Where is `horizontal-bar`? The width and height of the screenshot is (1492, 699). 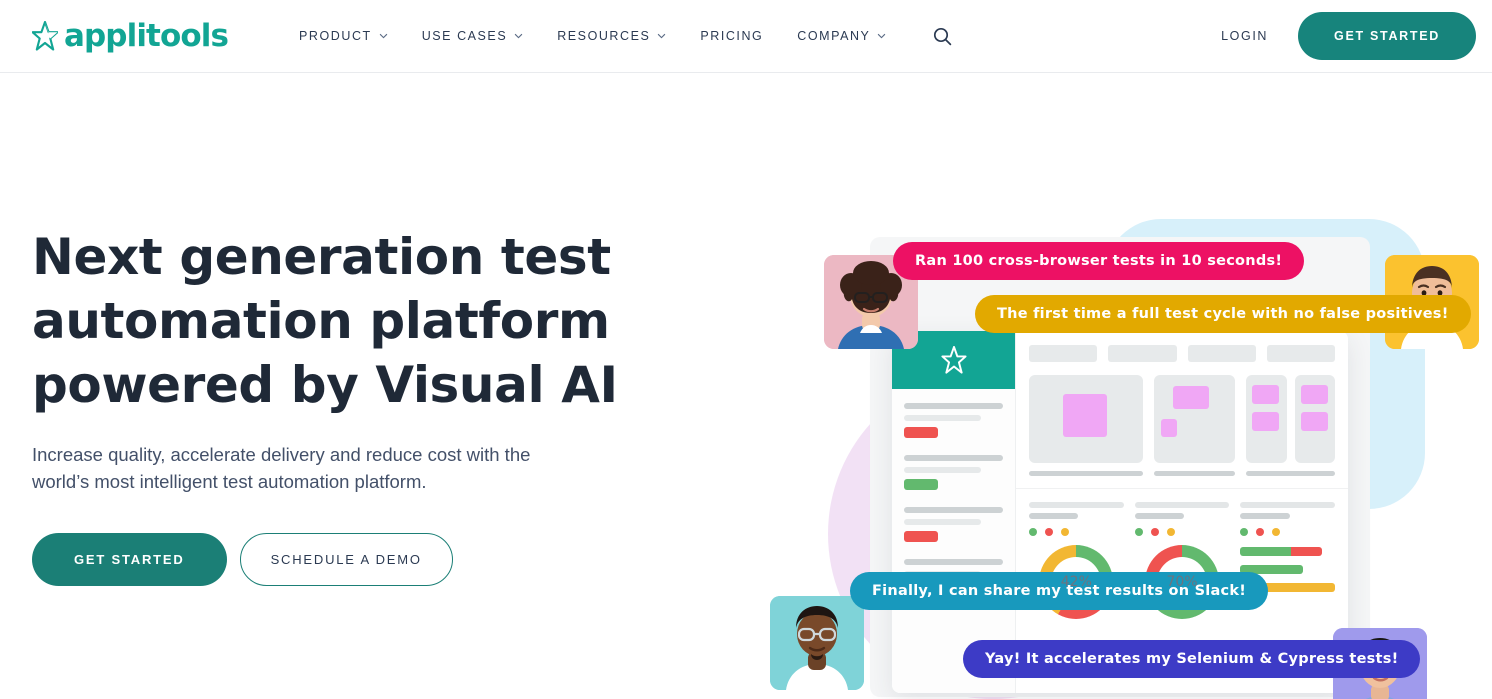
horizontal-bar is located at coordinates (1281, 551).